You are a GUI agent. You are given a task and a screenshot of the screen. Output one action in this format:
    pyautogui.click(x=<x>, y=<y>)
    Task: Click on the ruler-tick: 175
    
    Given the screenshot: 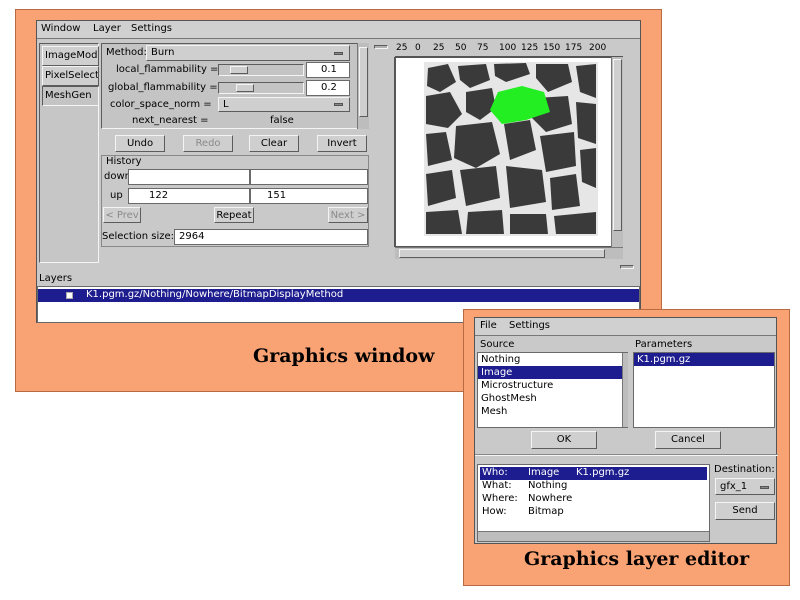 What is the action you would take?
    pyautogui.click(x=574, y=48)
    